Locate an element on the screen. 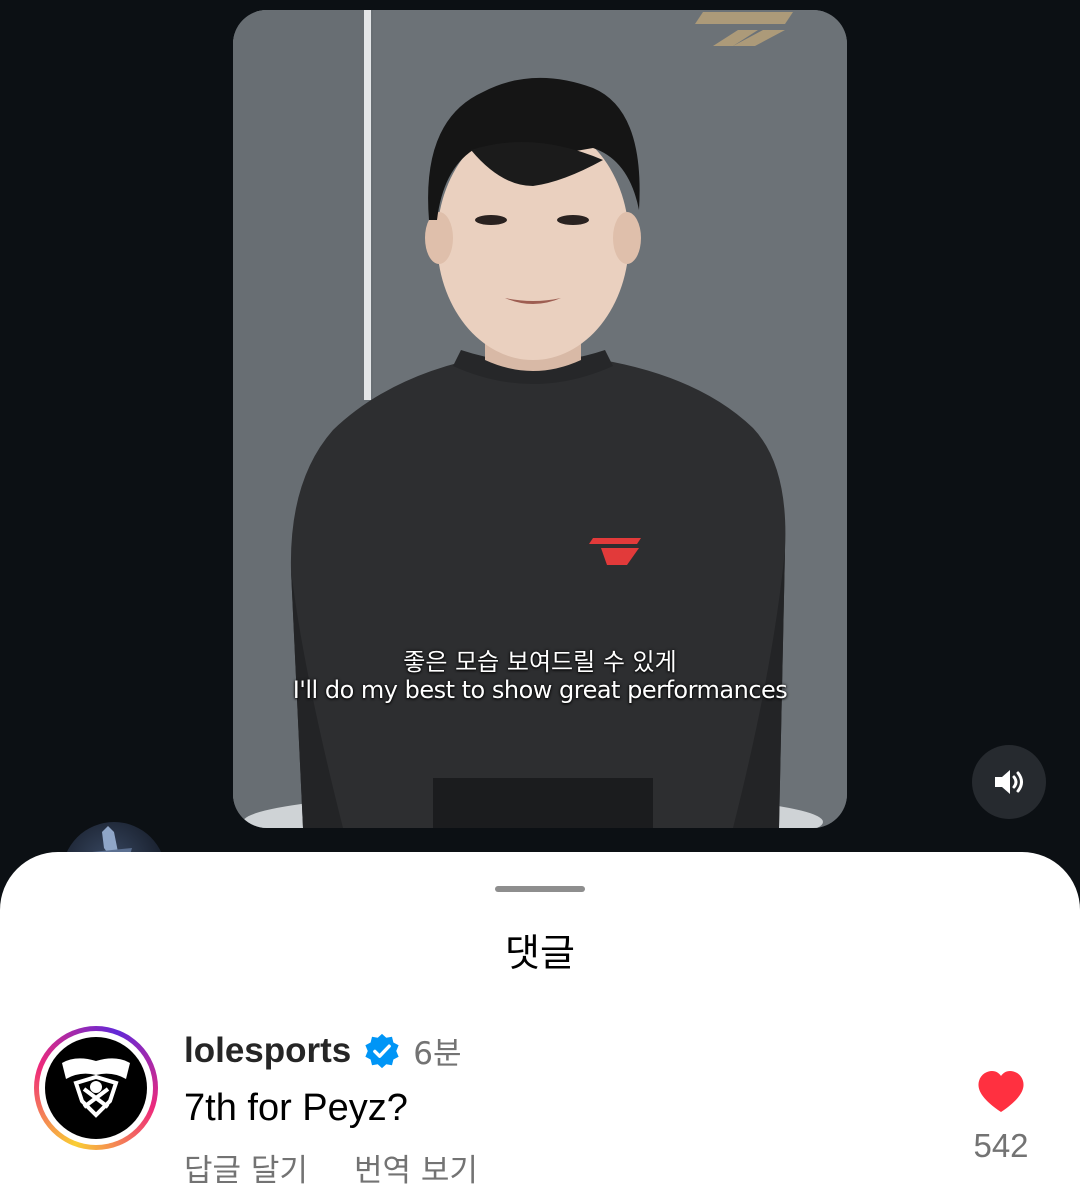 Image resolution: width=1080 pixels, height=1197 pixels. speaker-volume-icon is located at coordinates (1009, 782).